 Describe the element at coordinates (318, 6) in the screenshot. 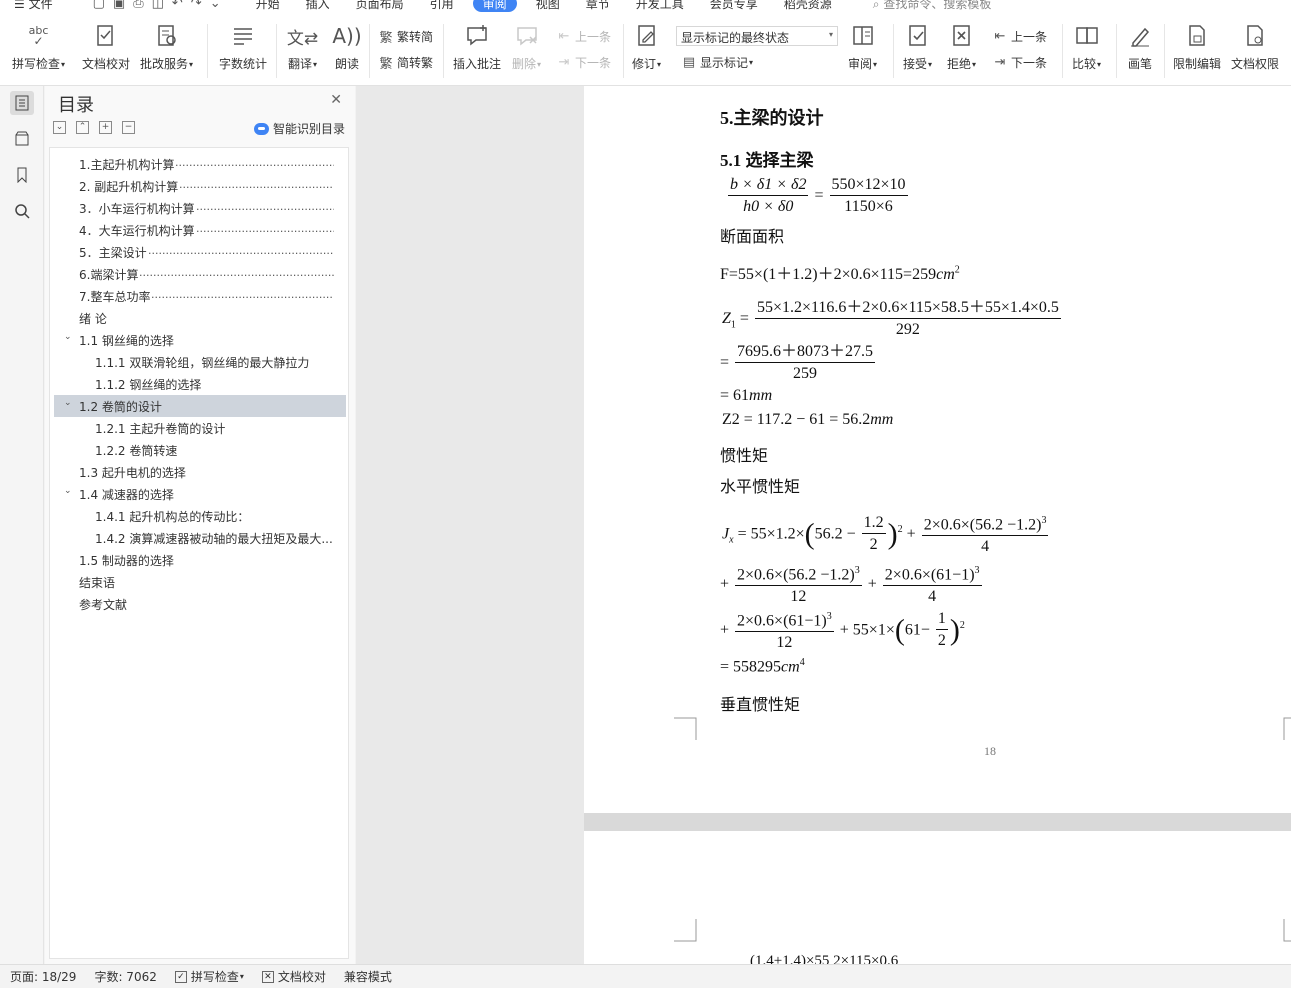

I see `tab-insert: 插入` at that location.